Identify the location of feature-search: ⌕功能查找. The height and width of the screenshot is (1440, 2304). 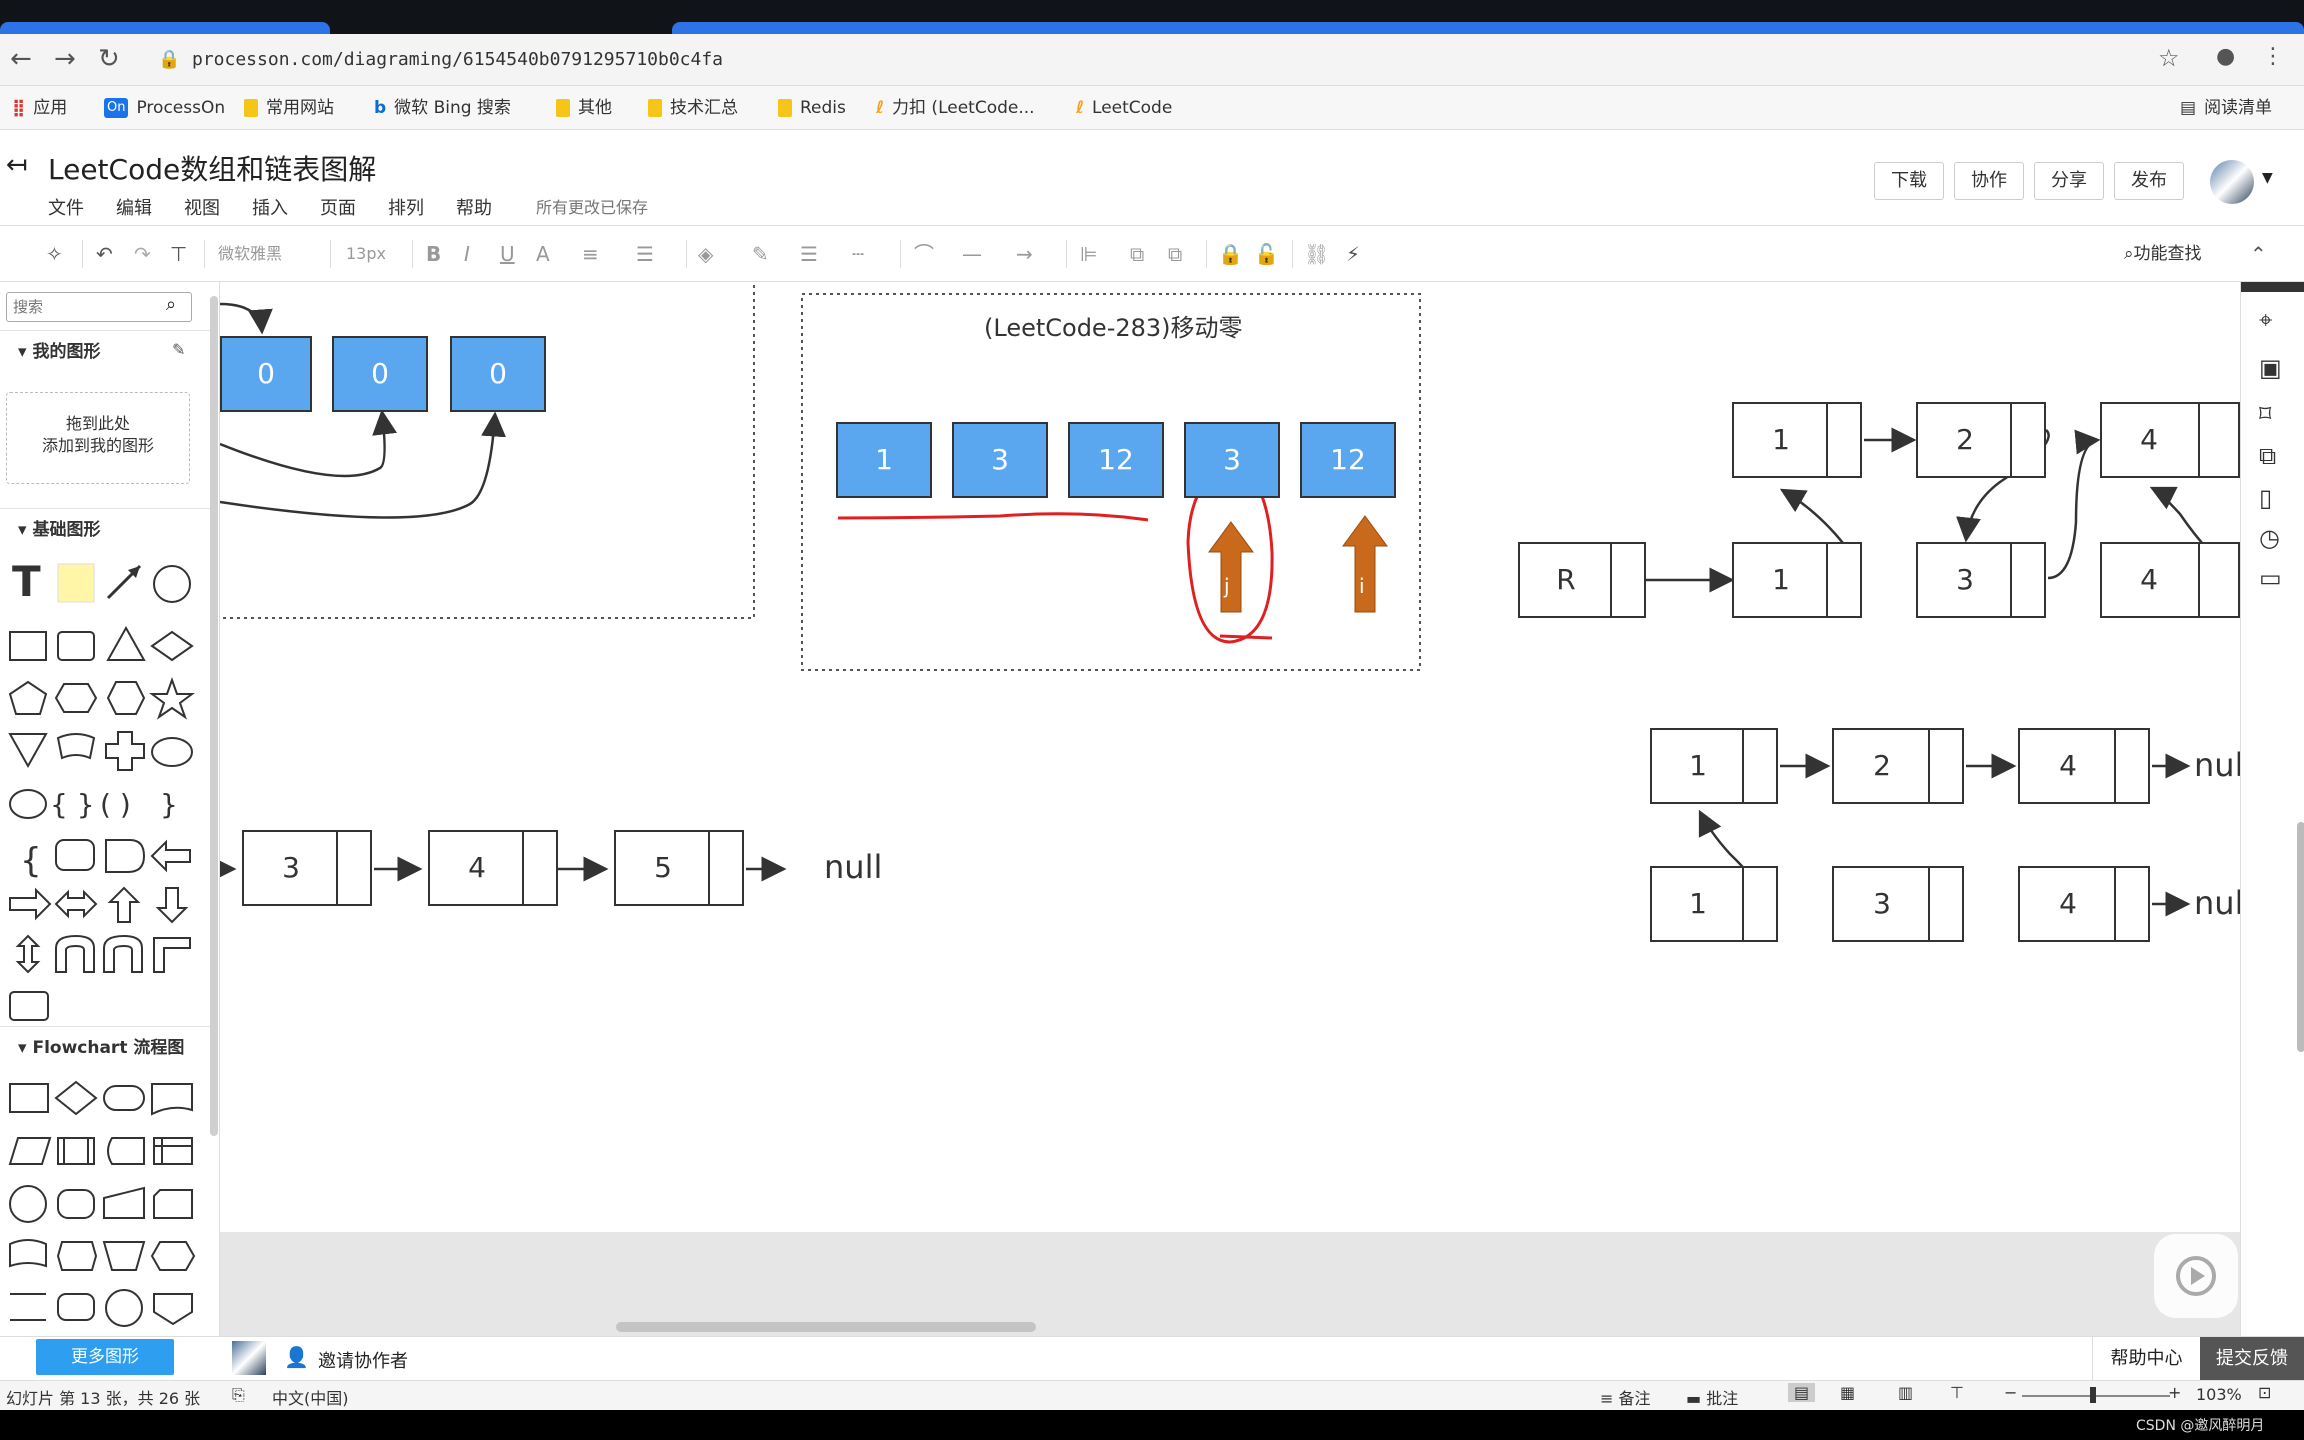
(2163, 254).